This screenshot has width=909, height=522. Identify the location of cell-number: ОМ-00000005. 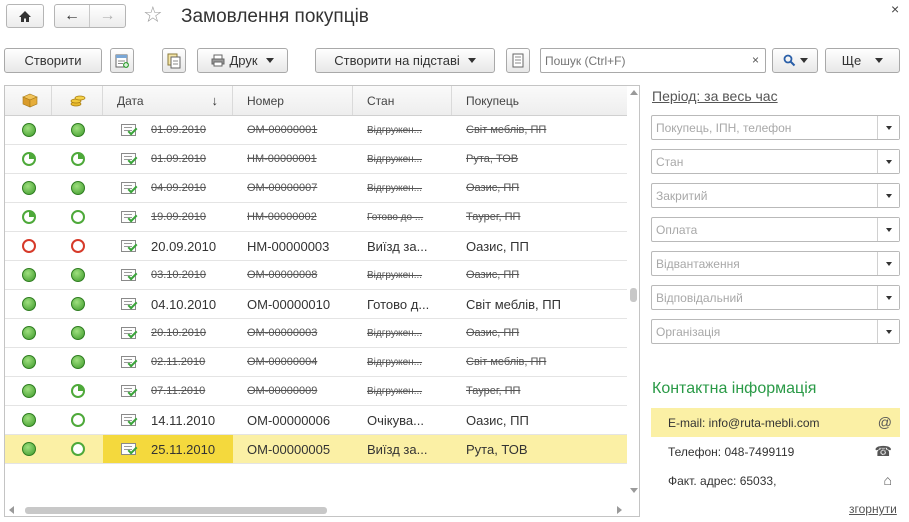
(289, 449).